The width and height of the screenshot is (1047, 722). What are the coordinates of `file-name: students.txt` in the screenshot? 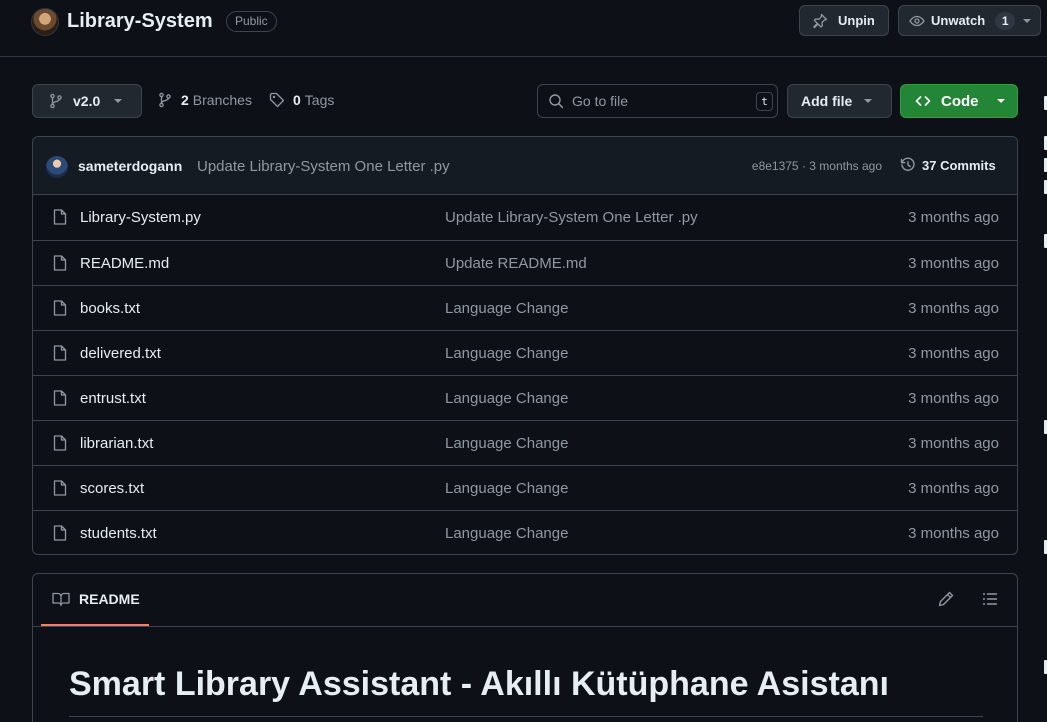 It's located at (118, 533).